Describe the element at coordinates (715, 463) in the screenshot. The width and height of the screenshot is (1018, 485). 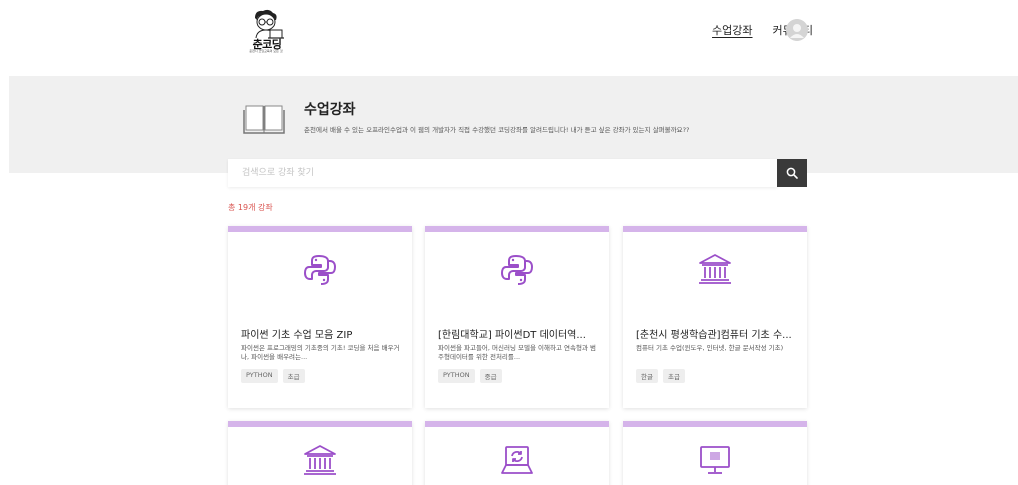
I see `monitor-icon` at that location.